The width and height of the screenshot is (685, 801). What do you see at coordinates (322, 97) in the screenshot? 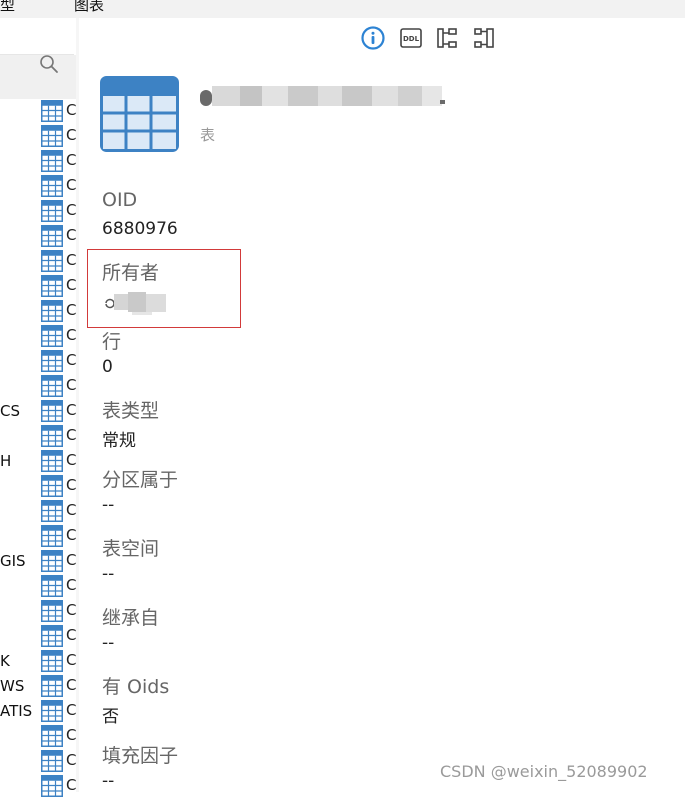
I see `object-name-redacted` at bounding box center [322, 97].